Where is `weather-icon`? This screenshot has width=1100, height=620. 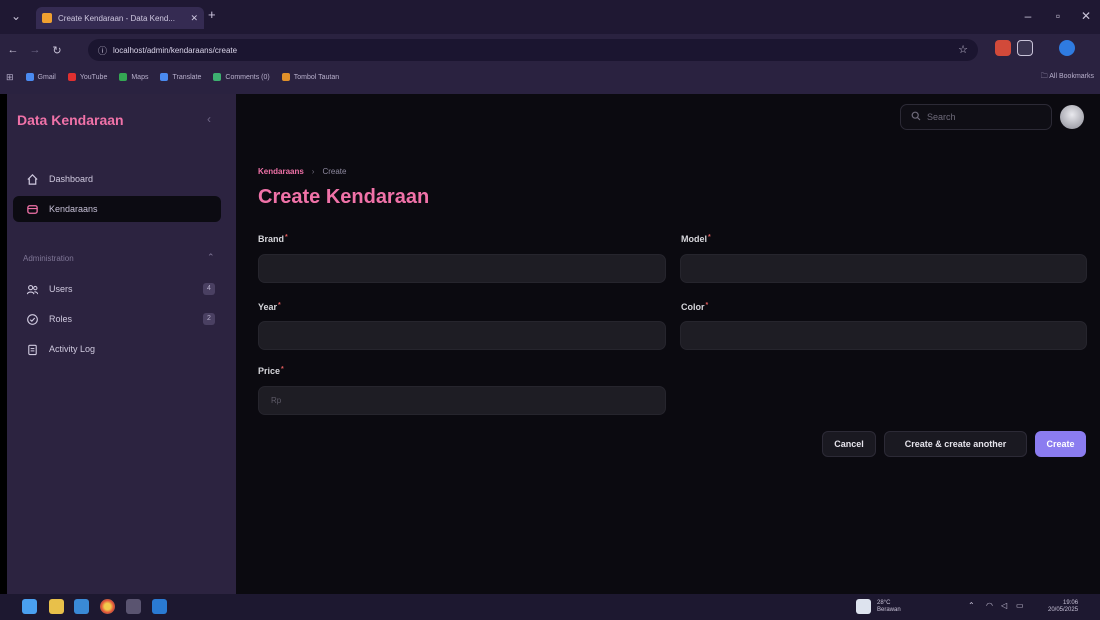 weather-icon is located at coordinates (863, 606).